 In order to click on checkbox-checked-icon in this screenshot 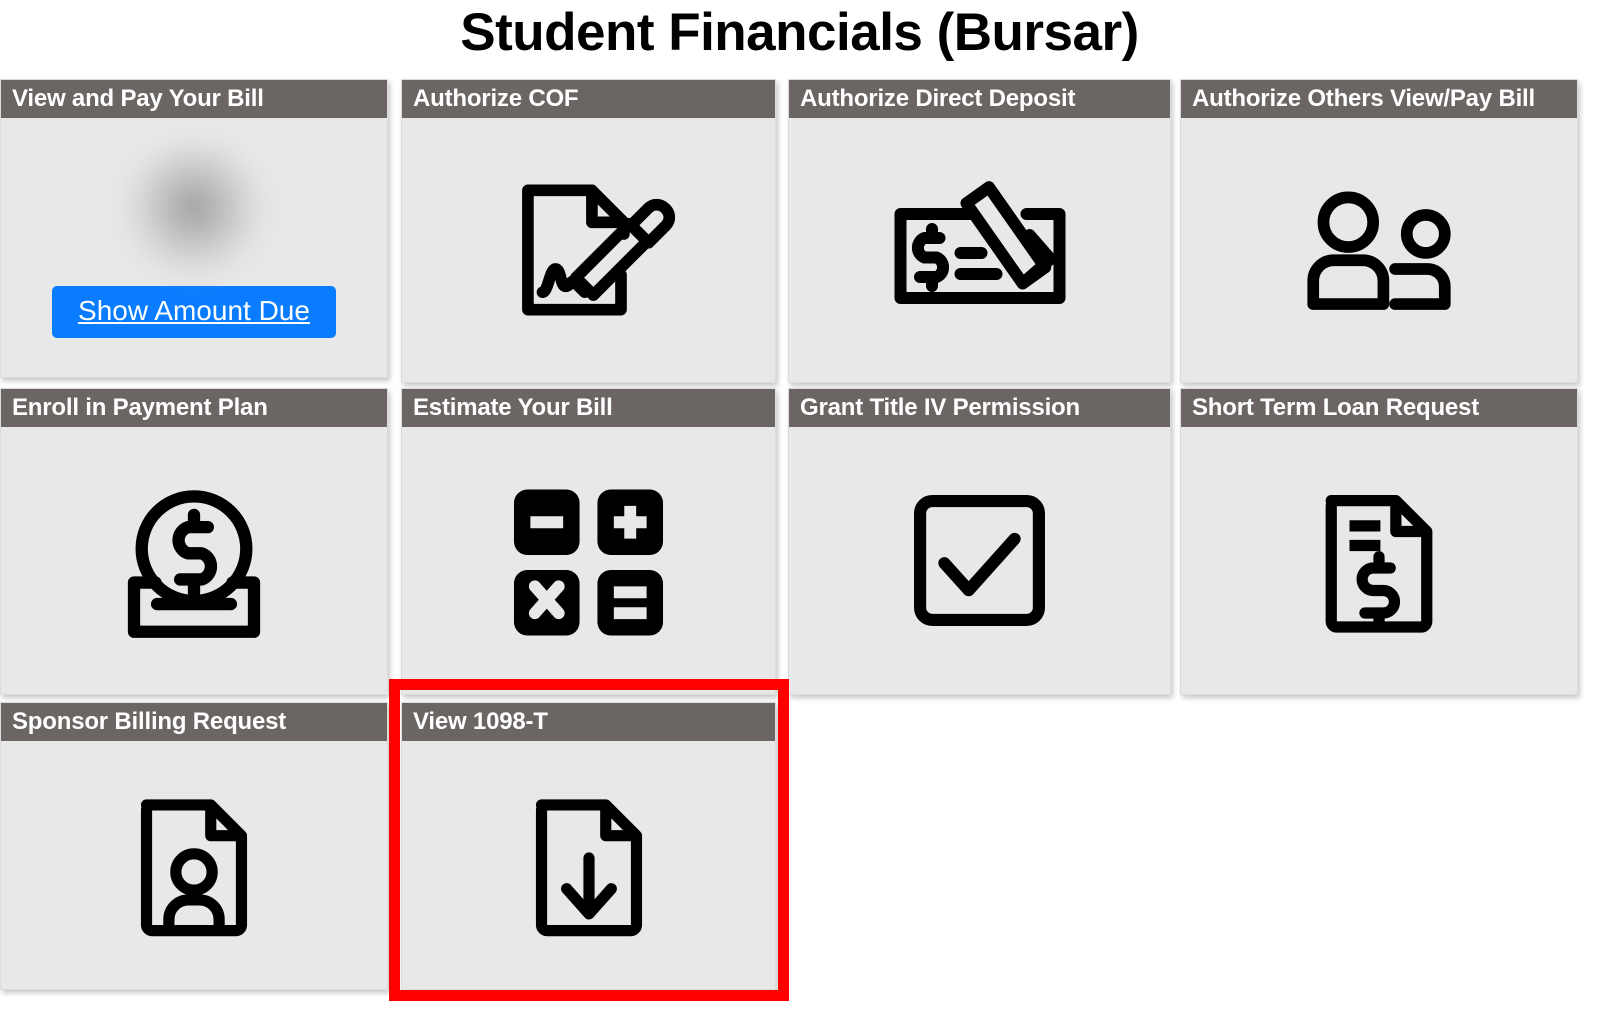, I will do `click(979, 560)`.